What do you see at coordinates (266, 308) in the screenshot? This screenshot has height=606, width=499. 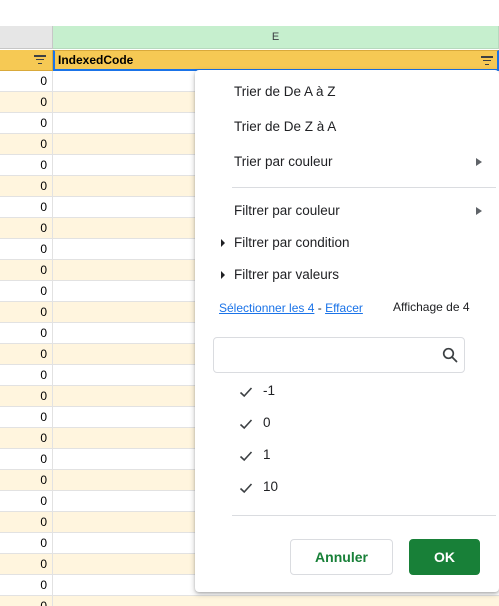 I see `select-all-link: Sélectionner les 4` at bounding box center [266, 308].